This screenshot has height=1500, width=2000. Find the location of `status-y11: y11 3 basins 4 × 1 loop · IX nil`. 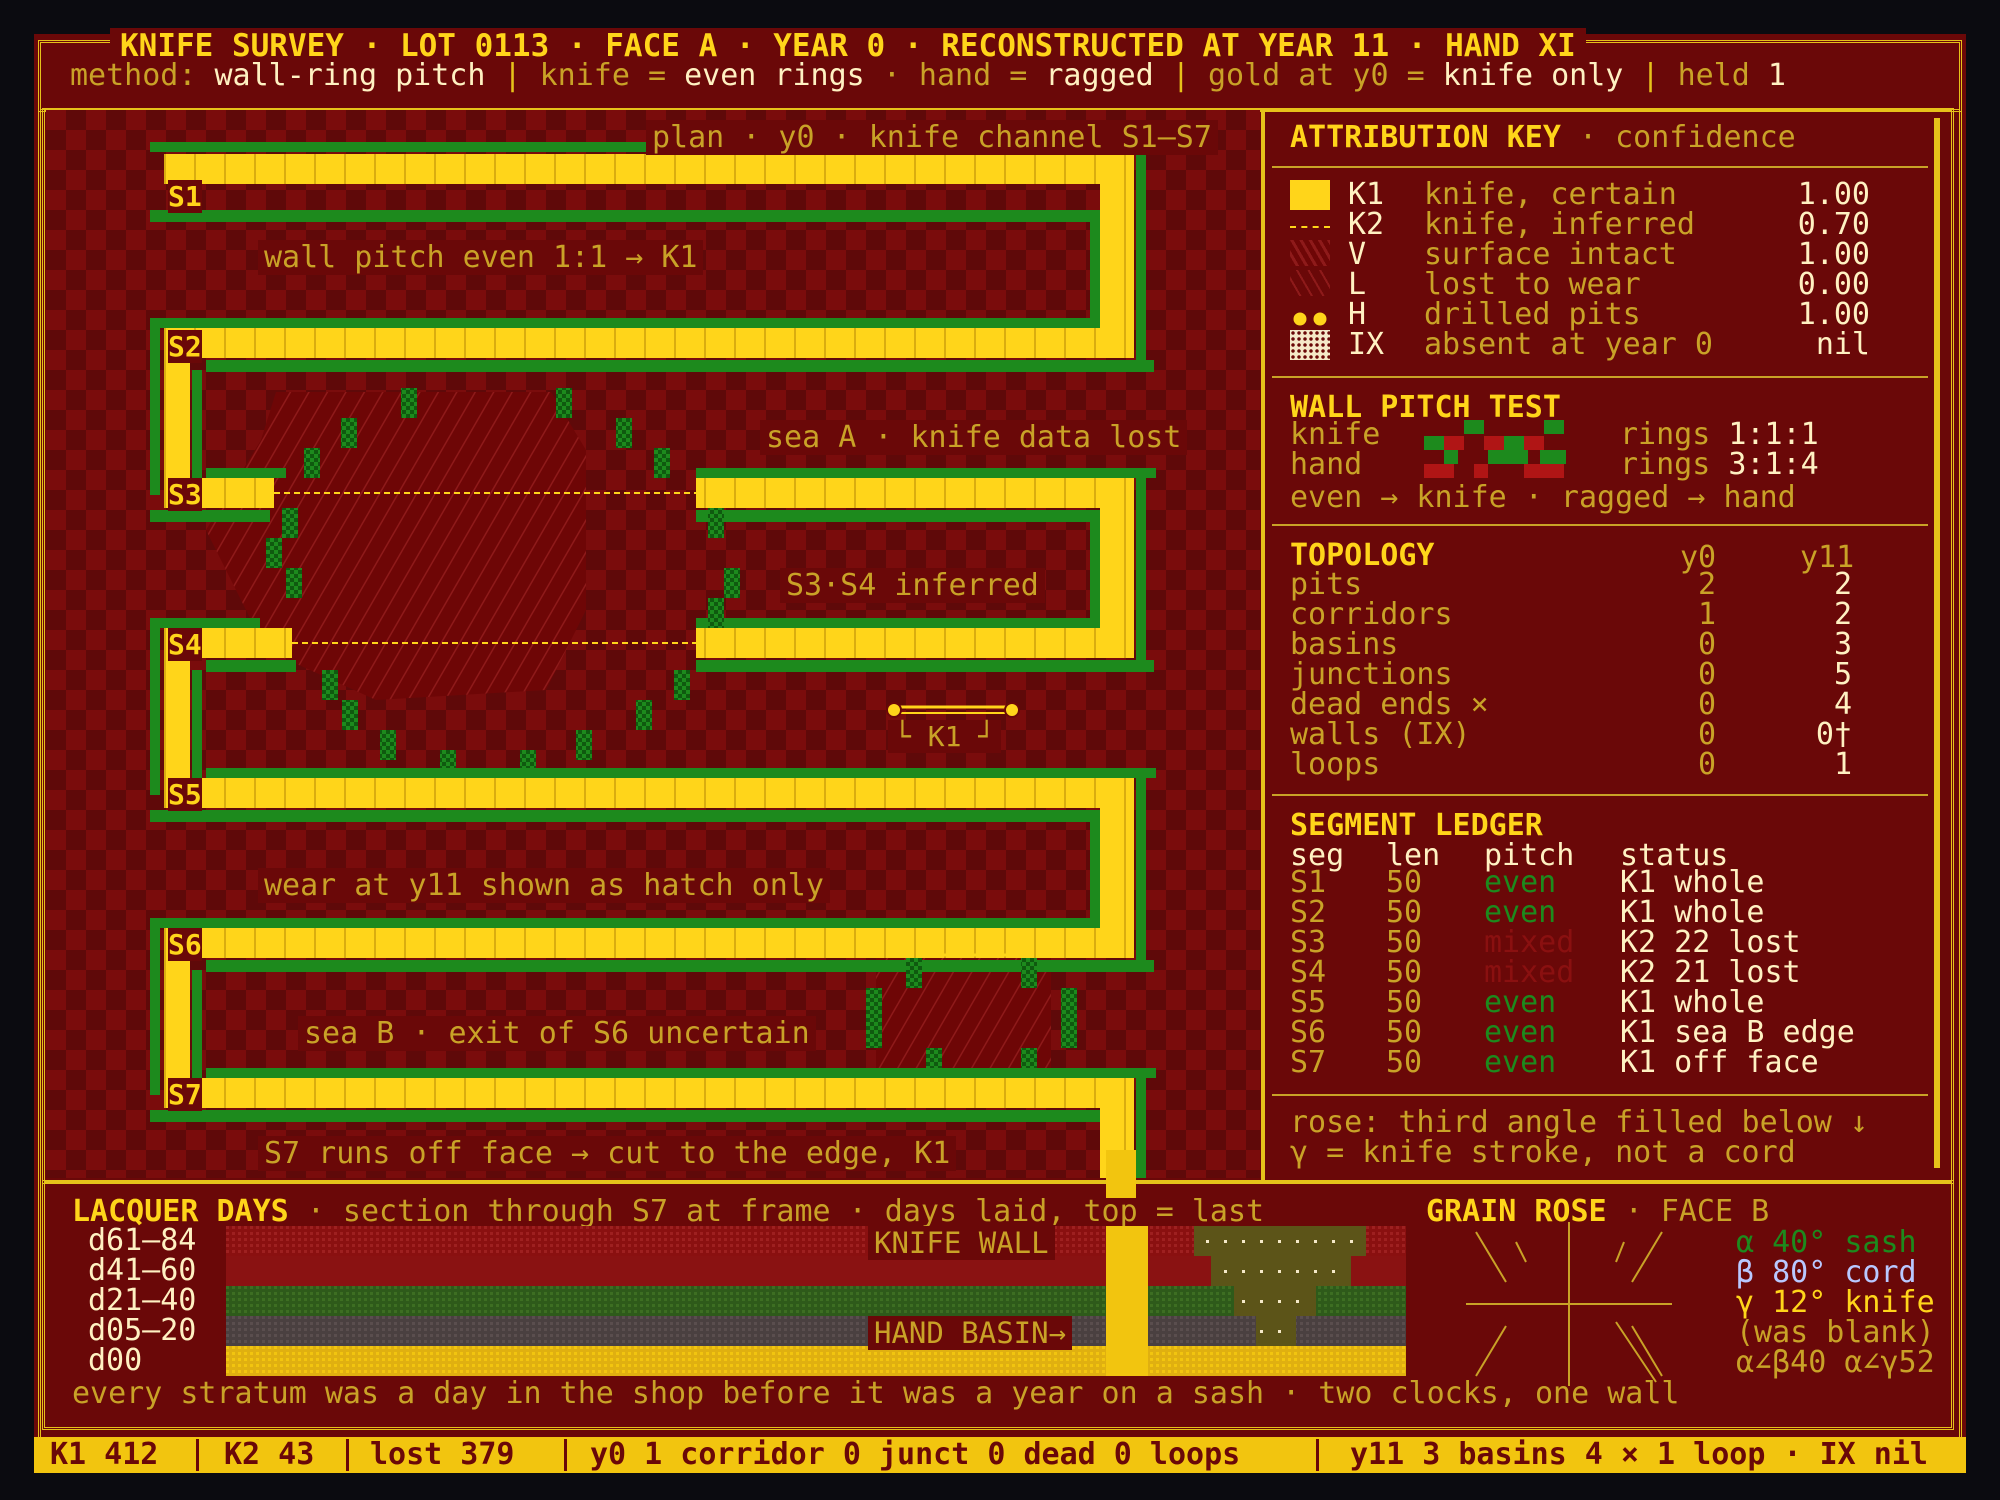

status-y11: y11 3 basins 4 × 1 loop · IX nil is located at coordinates (1639, 1454).